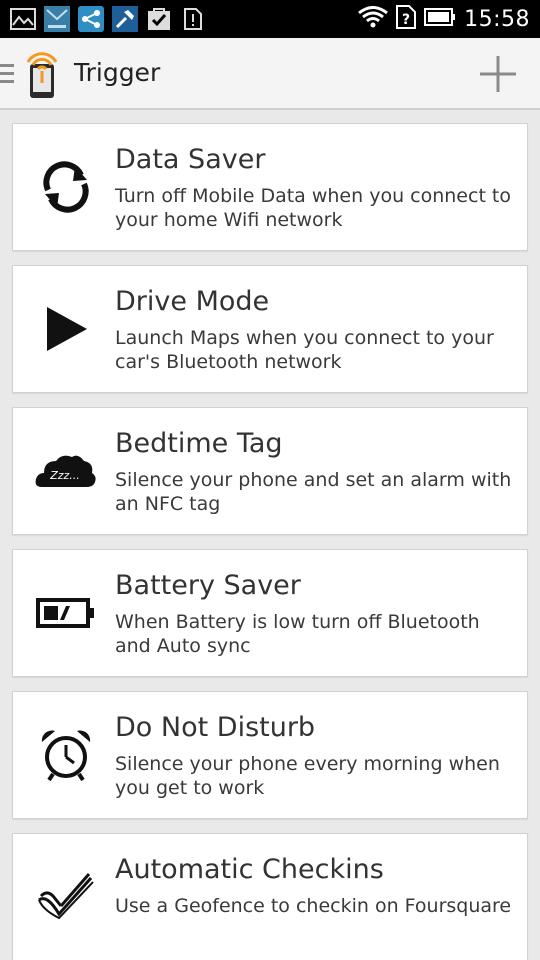 The image size is (540, 960). I want to click on gallery-icon, so click(23, 19).